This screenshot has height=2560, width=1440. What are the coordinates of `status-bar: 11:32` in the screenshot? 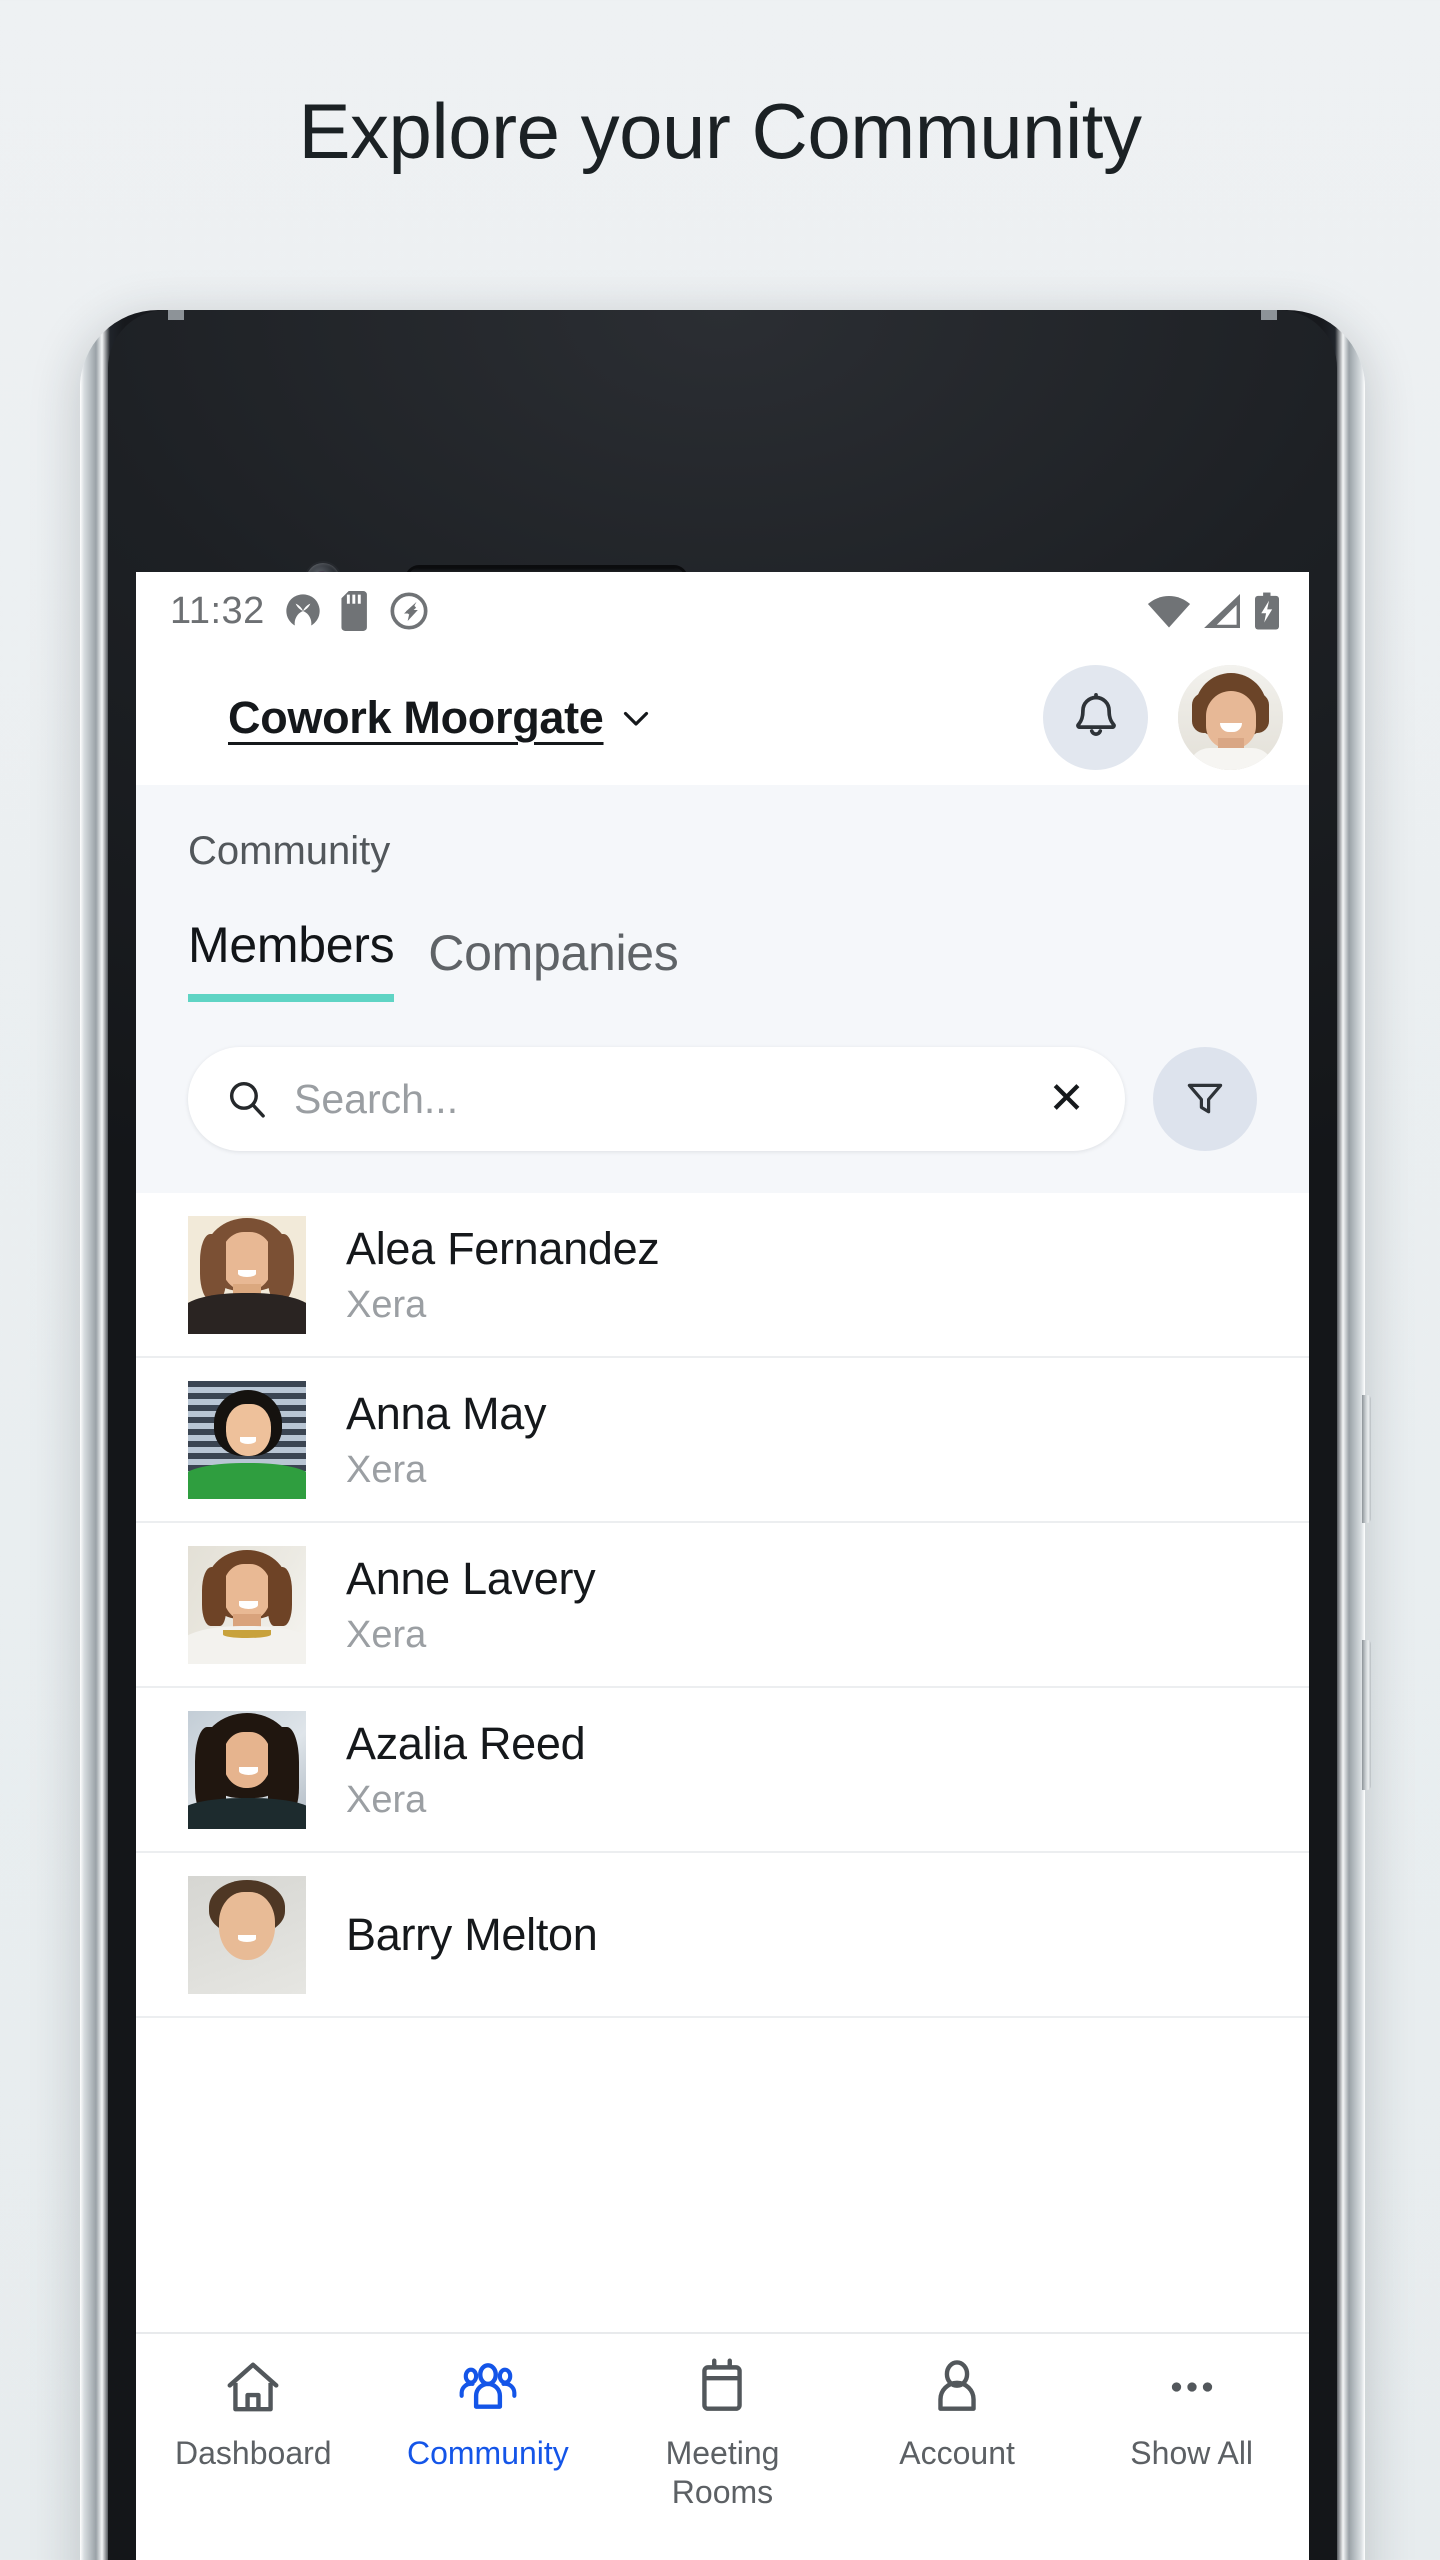 It's located at (722, 611).